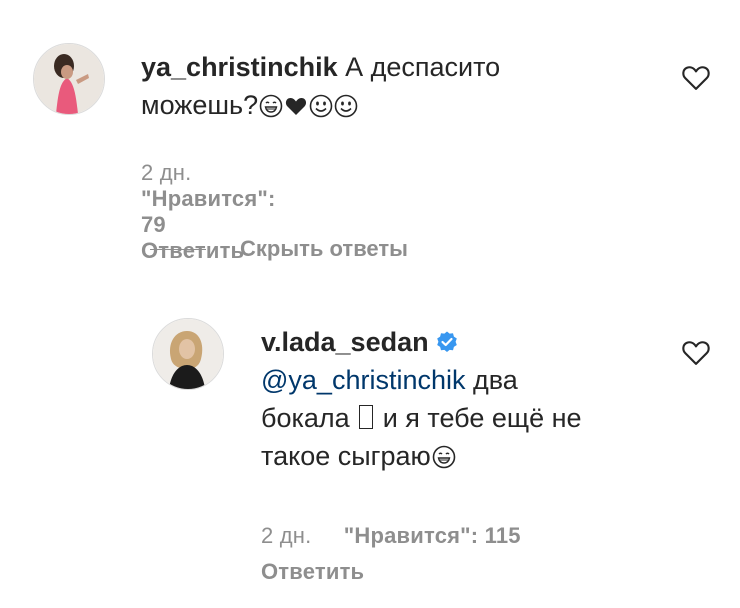 This screenshot has height=608, width=740. What do you see at coordinates (471, 456) in the screenshot?
I see `reply-text-line: такое сыграю` at bounding box center [471, 456].